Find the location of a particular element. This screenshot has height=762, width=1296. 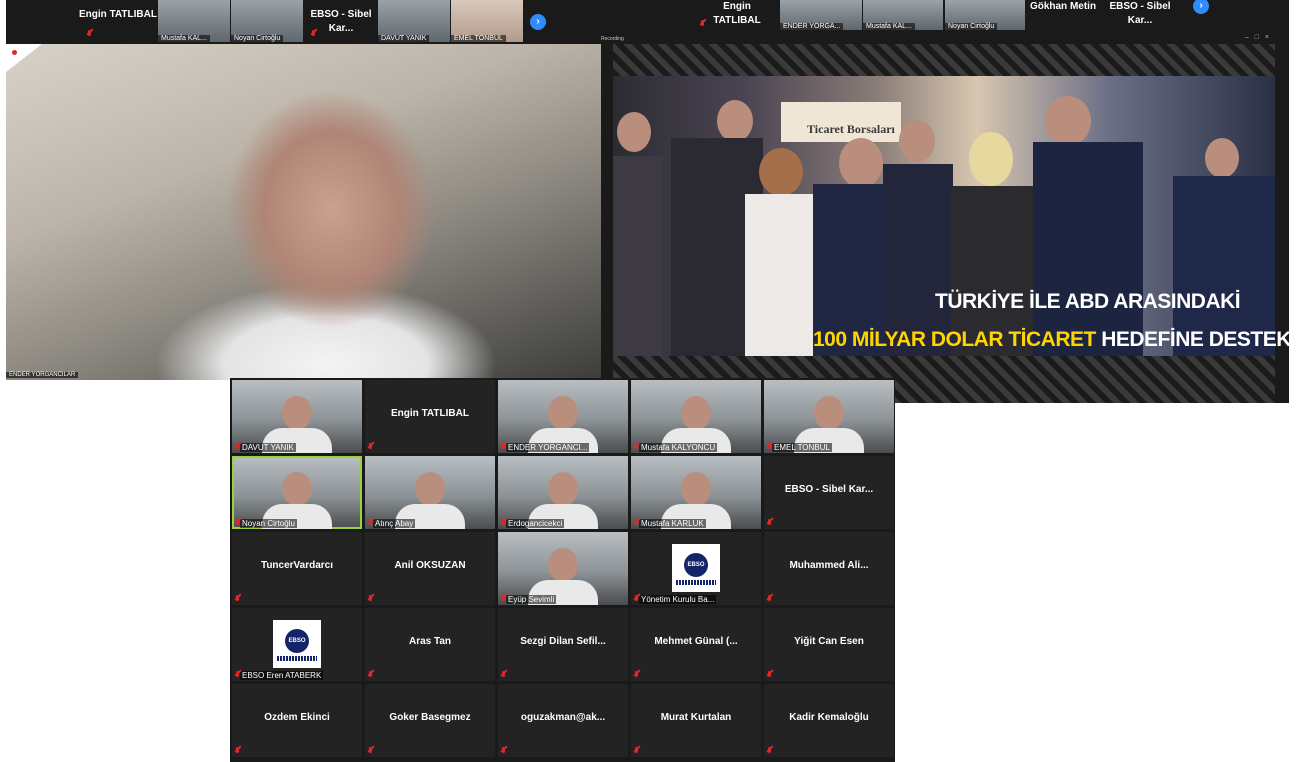

strip-thumb-label: DAVUT YANIK is located at coordinates (404, 38).